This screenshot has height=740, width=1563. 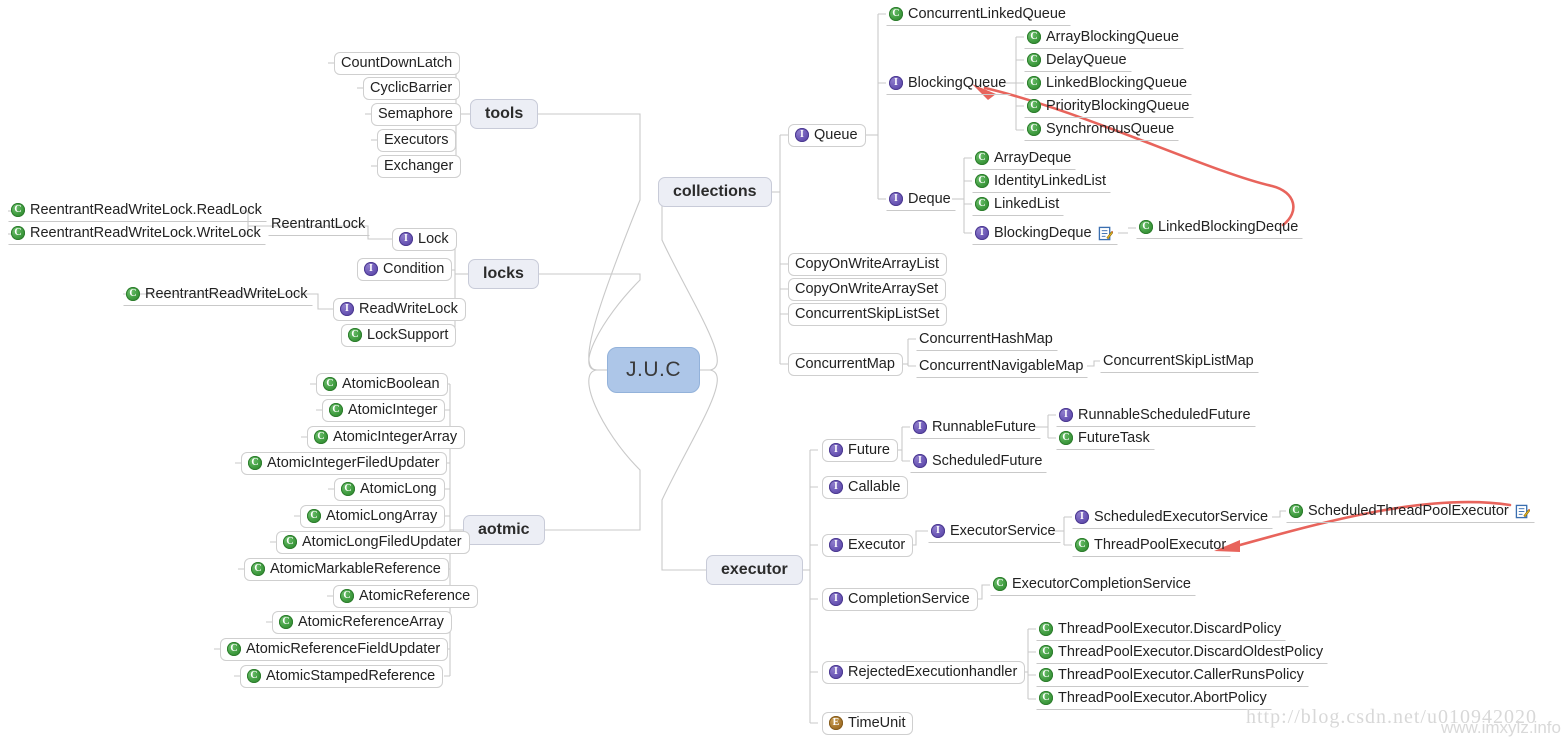 I want to click on node-callable: I Callable, so click(x=865, y=487).